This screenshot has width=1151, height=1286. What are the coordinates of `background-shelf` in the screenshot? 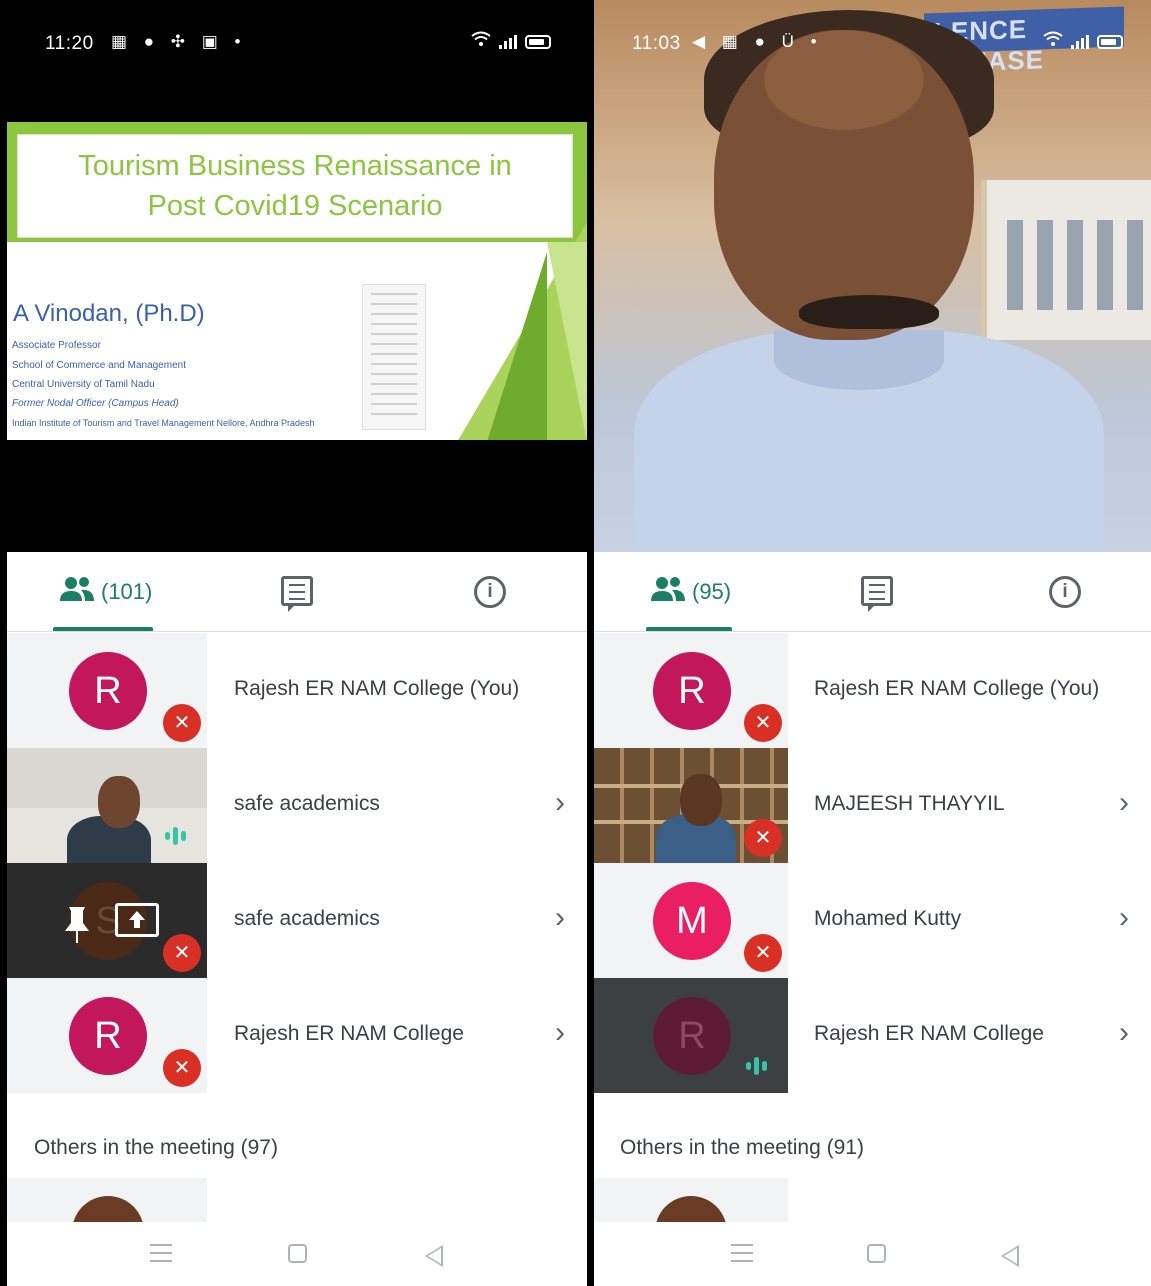 It's located at (1066, 260).